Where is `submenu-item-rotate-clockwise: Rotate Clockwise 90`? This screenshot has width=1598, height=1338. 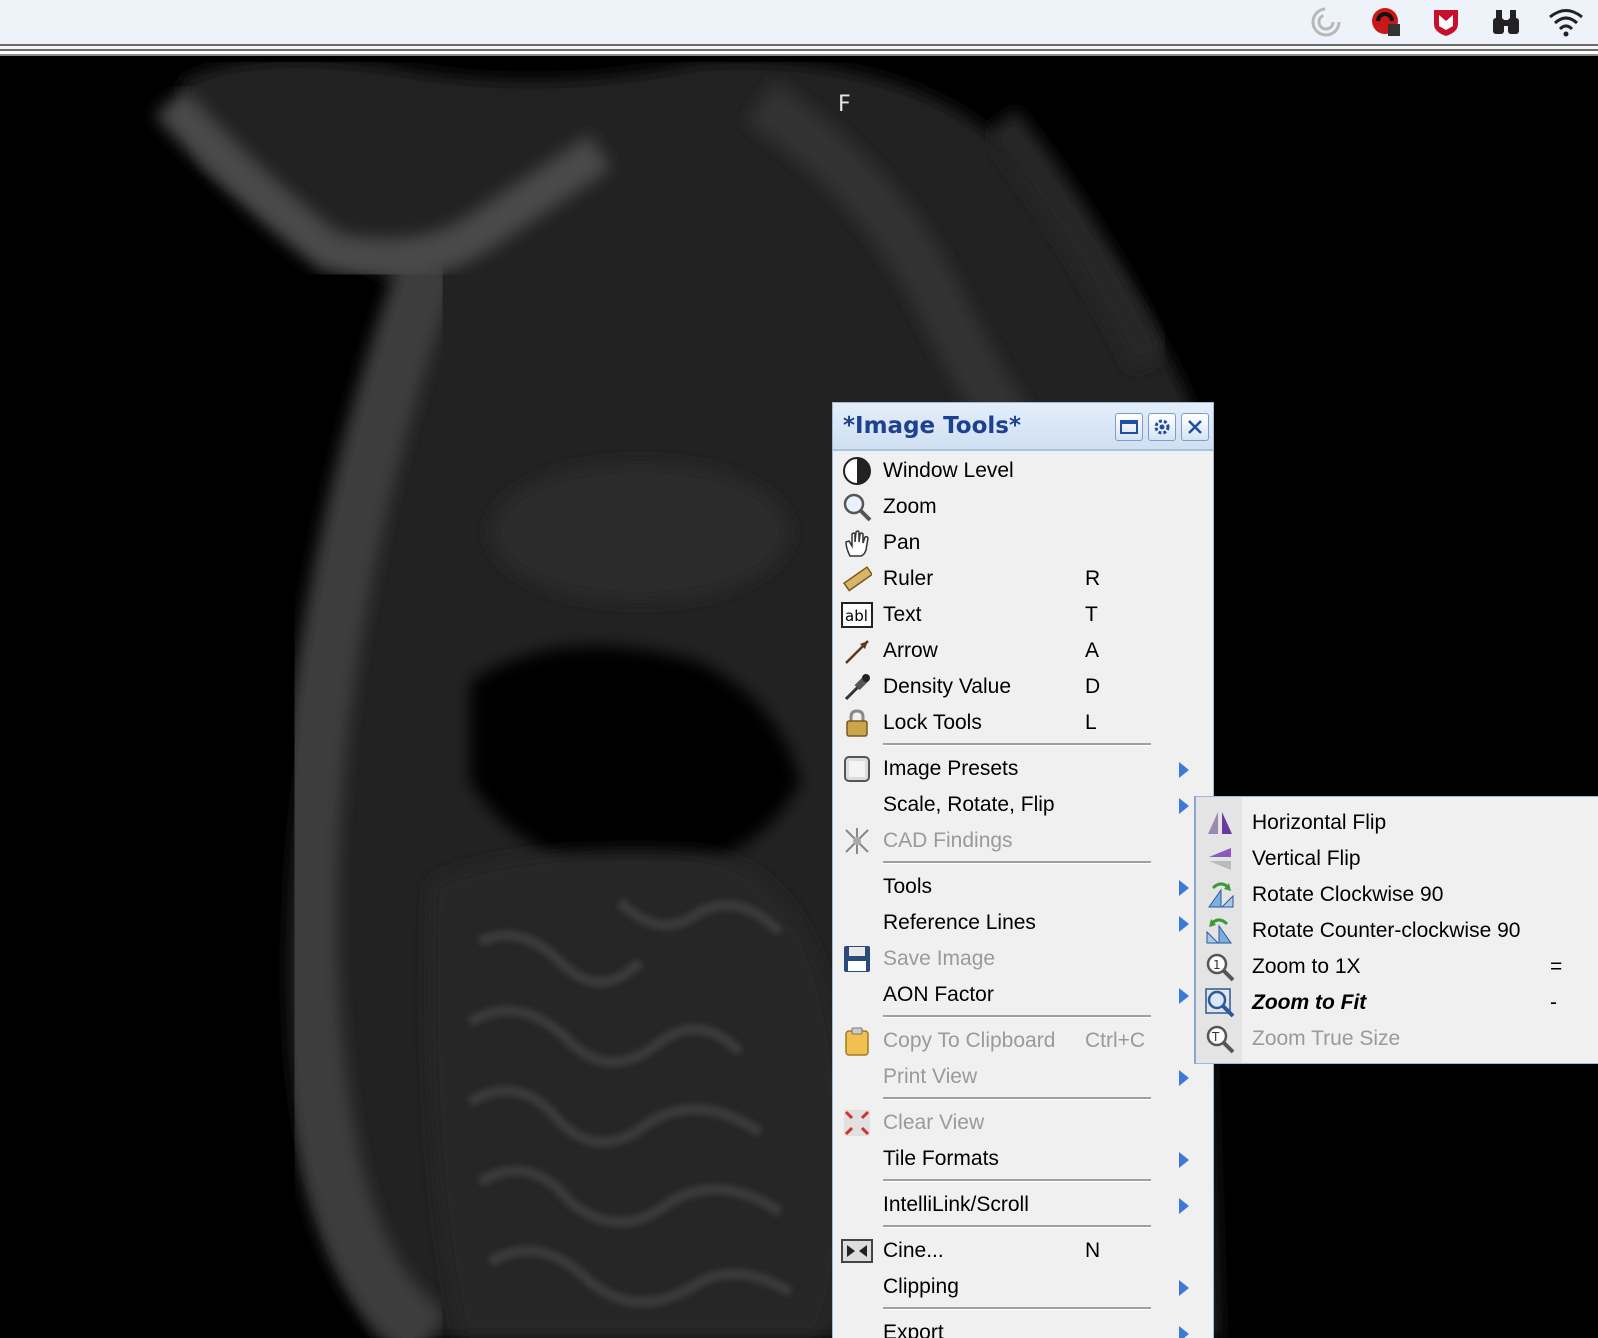
submenu-item-rotate-clockwise: Rotate Clockwise 90 is located at coordinates (1397, 895).